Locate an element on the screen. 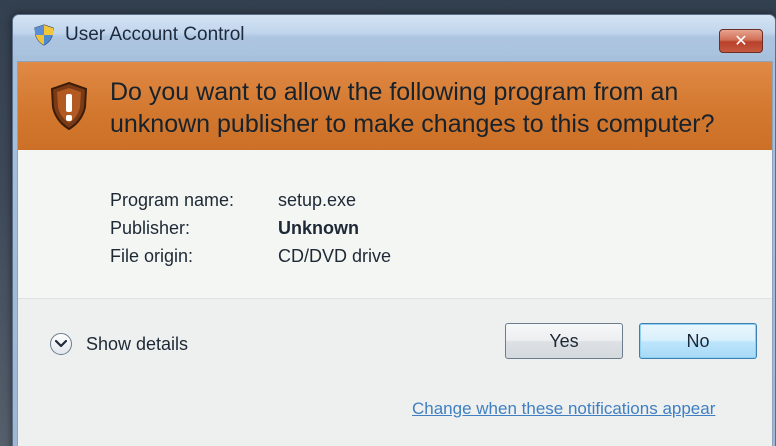  file-origin-label: File origin: is located at coordinates (152, 256).